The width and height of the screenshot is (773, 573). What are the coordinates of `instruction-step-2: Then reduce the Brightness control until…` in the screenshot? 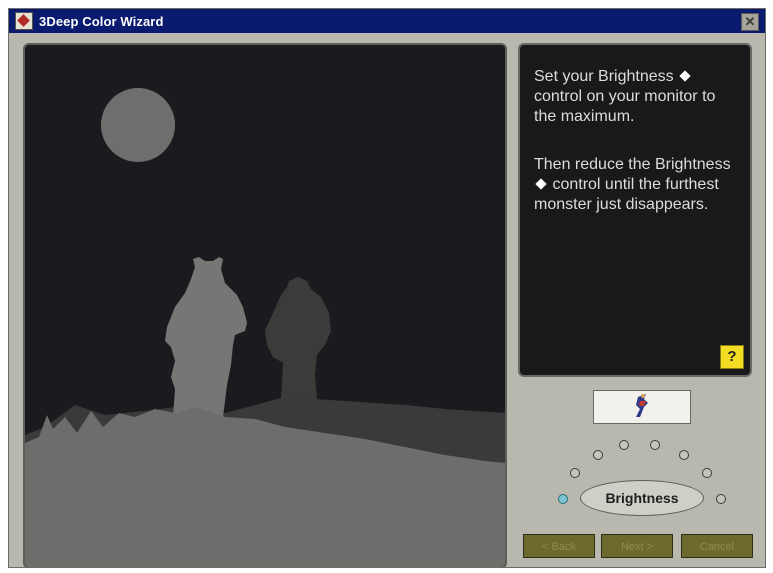 It's located at (635, 185).